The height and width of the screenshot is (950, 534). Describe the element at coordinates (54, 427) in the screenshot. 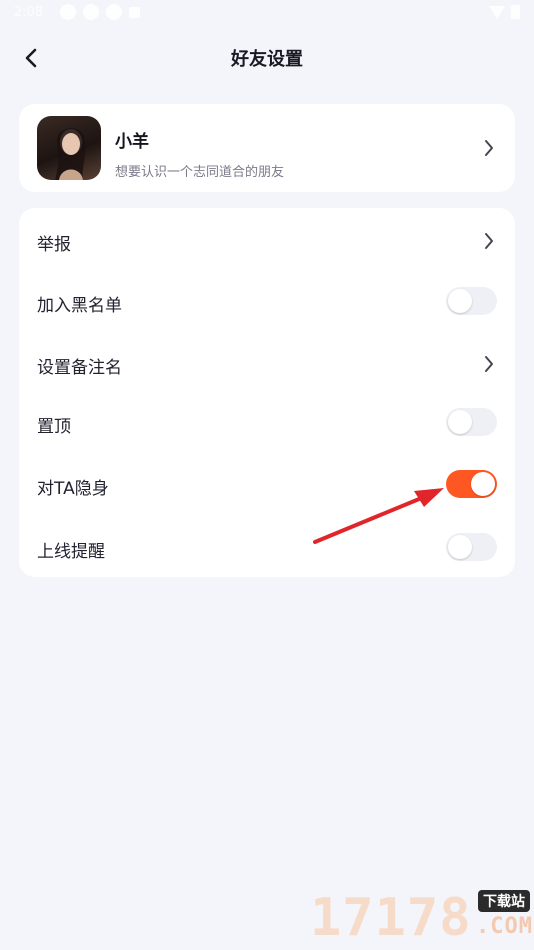

I see `settings-row-label: 置顶` at that location.